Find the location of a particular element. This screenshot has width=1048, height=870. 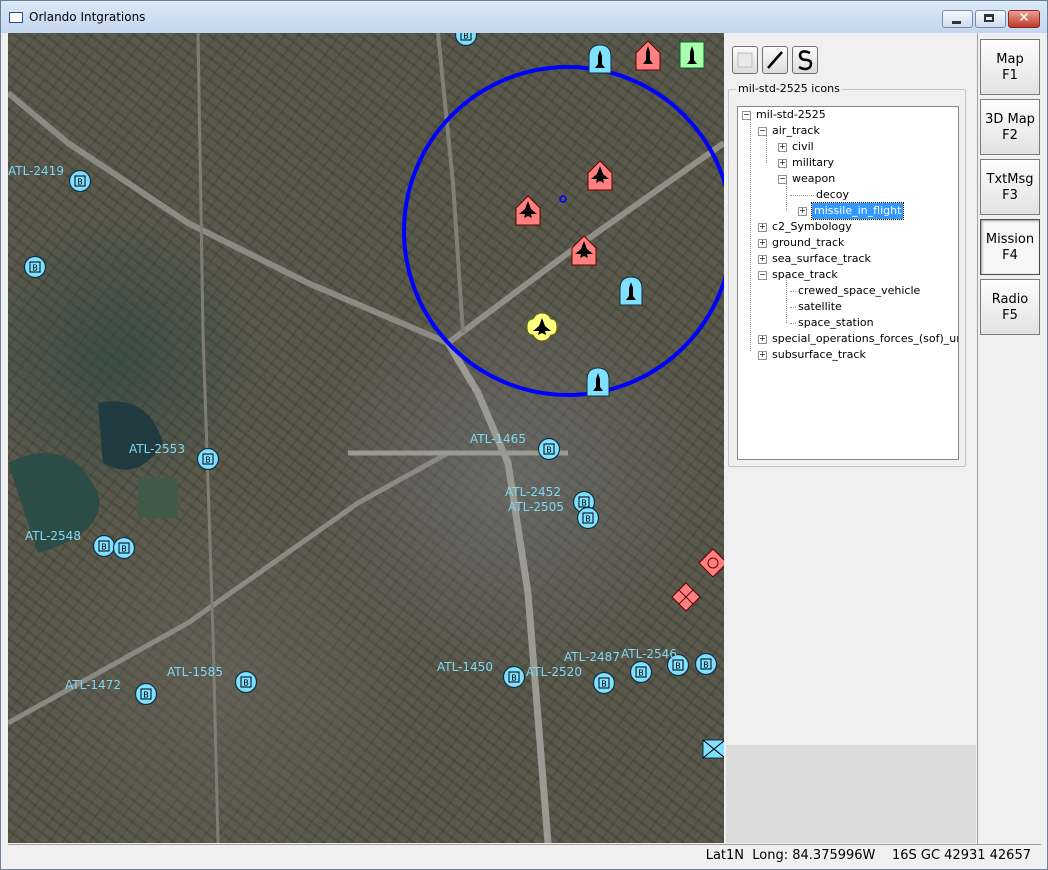

track-label: ATL-2452 is located at coordinates (533, 492).